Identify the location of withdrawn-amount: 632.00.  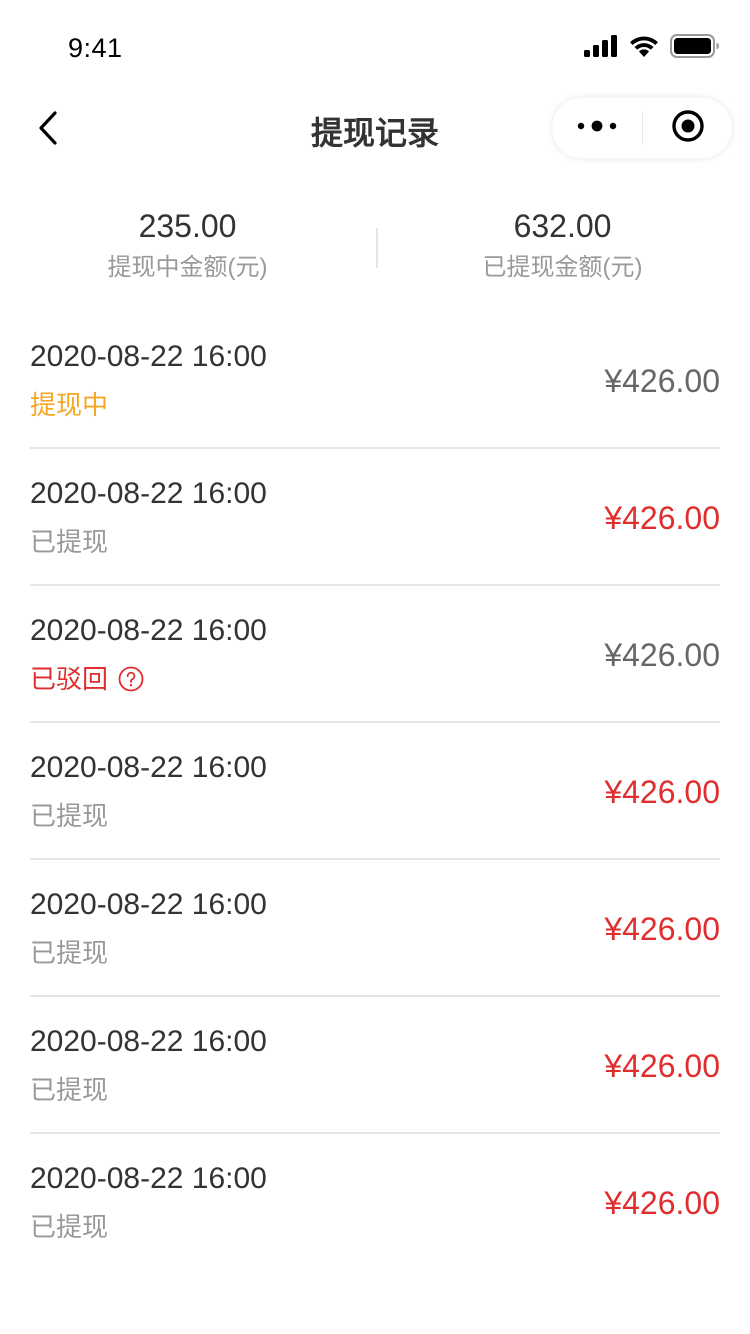
(562, 226).